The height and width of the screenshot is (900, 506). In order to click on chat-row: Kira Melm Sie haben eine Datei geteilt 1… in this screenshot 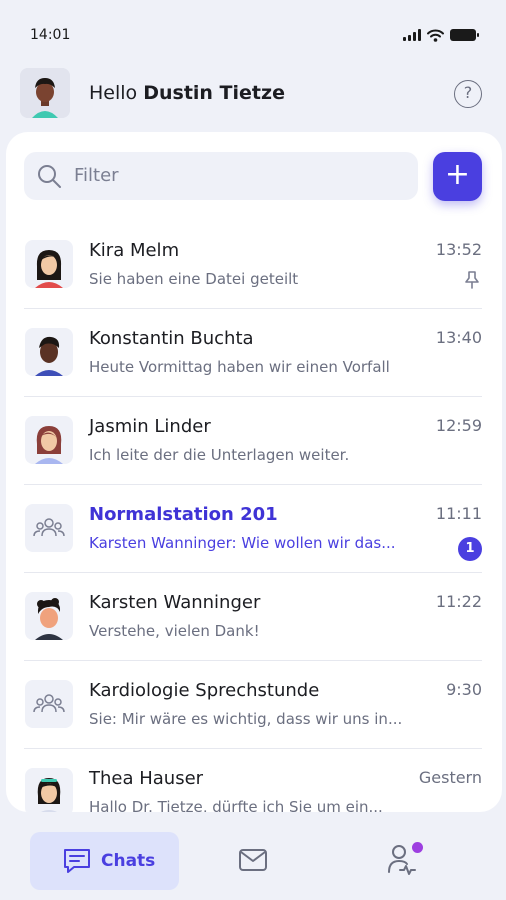, I will do `click(254, 264)`.